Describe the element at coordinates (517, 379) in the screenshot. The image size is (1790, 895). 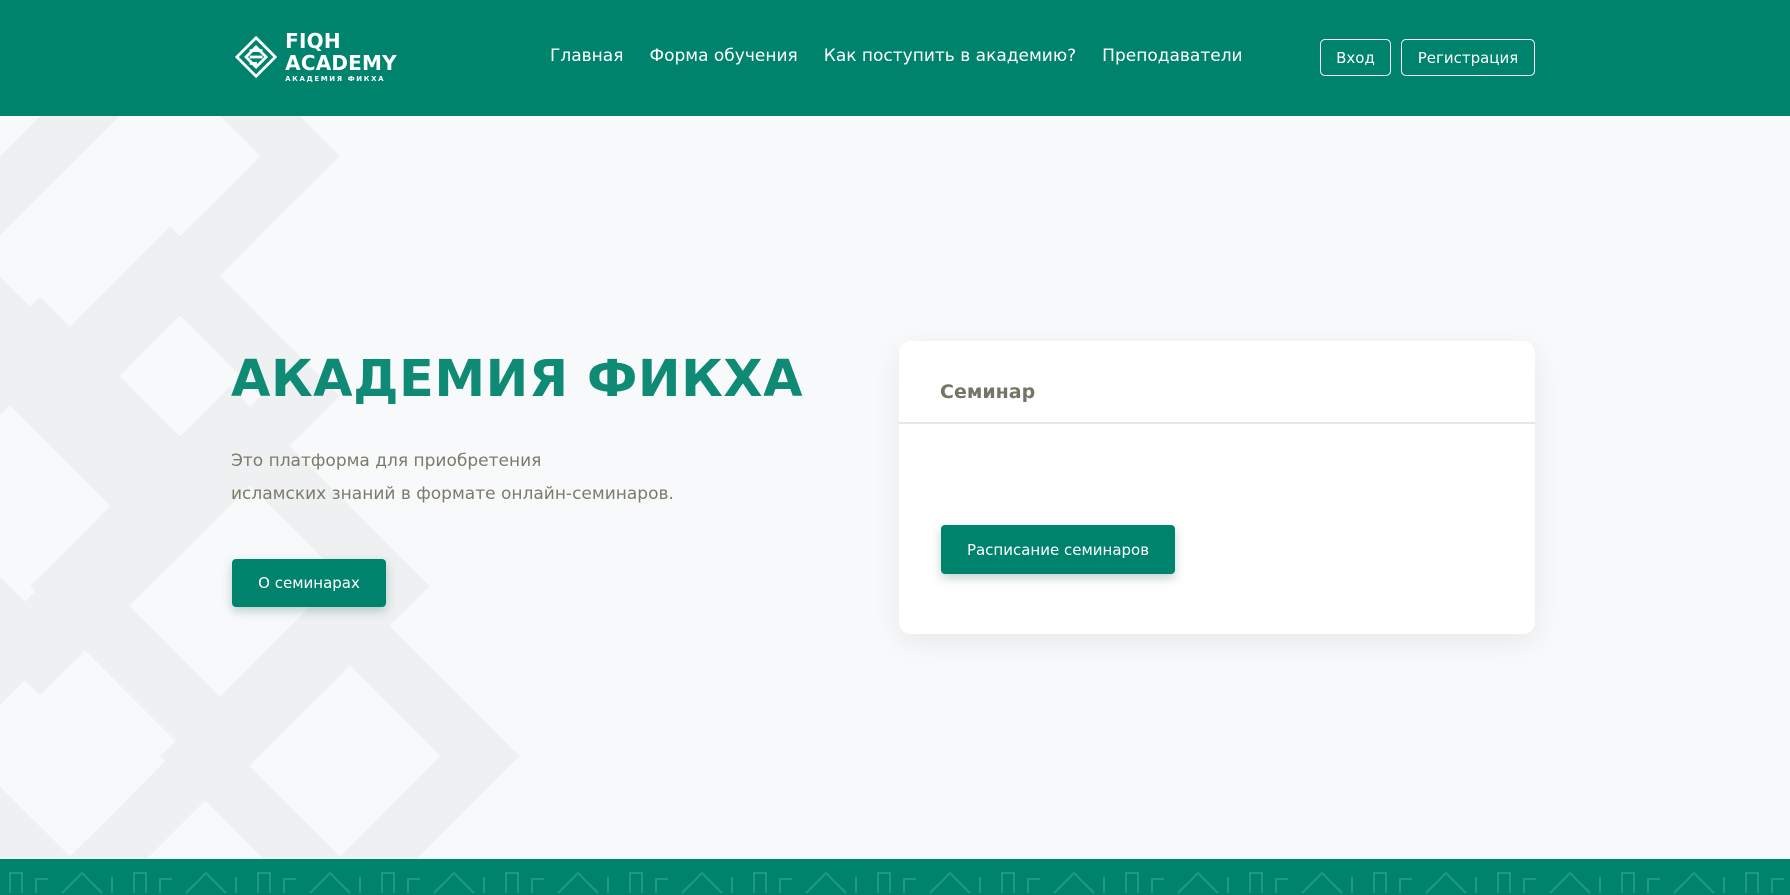
I see `hero-title: АКАДЕМИЯ ФИКХА` at that location.